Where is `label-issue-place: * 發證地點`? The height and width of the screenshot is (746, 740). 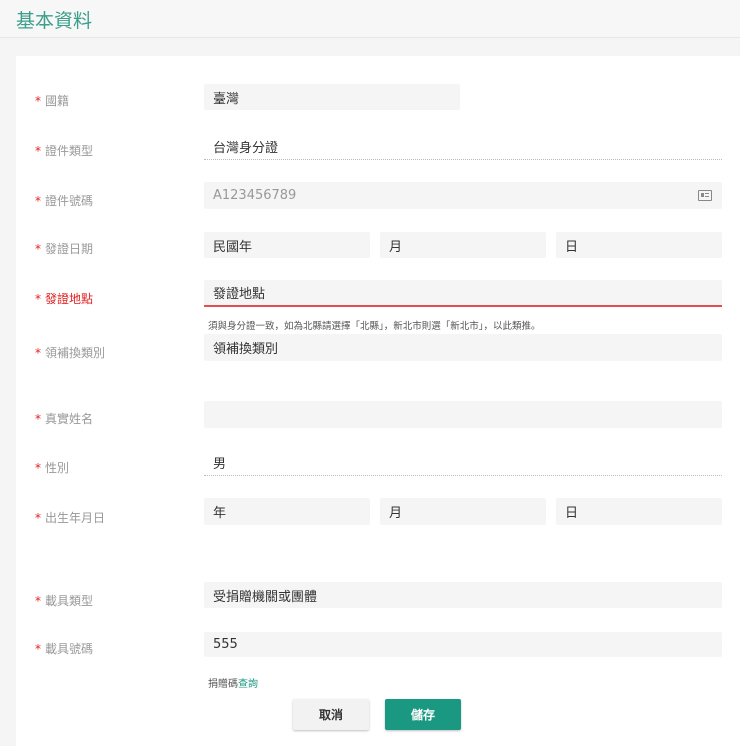
label-issue-place: * 發證地點 is located at coordinates (64, 299).